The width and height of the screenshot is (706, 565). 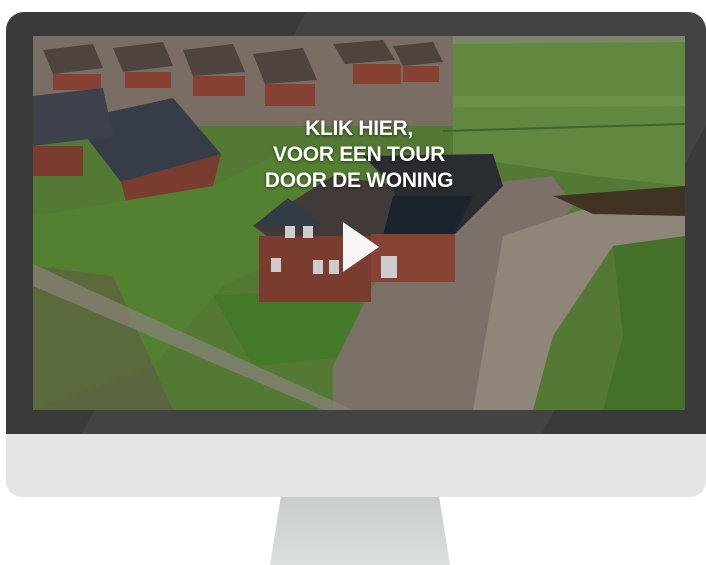 I want to click on overlay-line-2: VOOR EEN TOUR, so click(x=359, y=154).